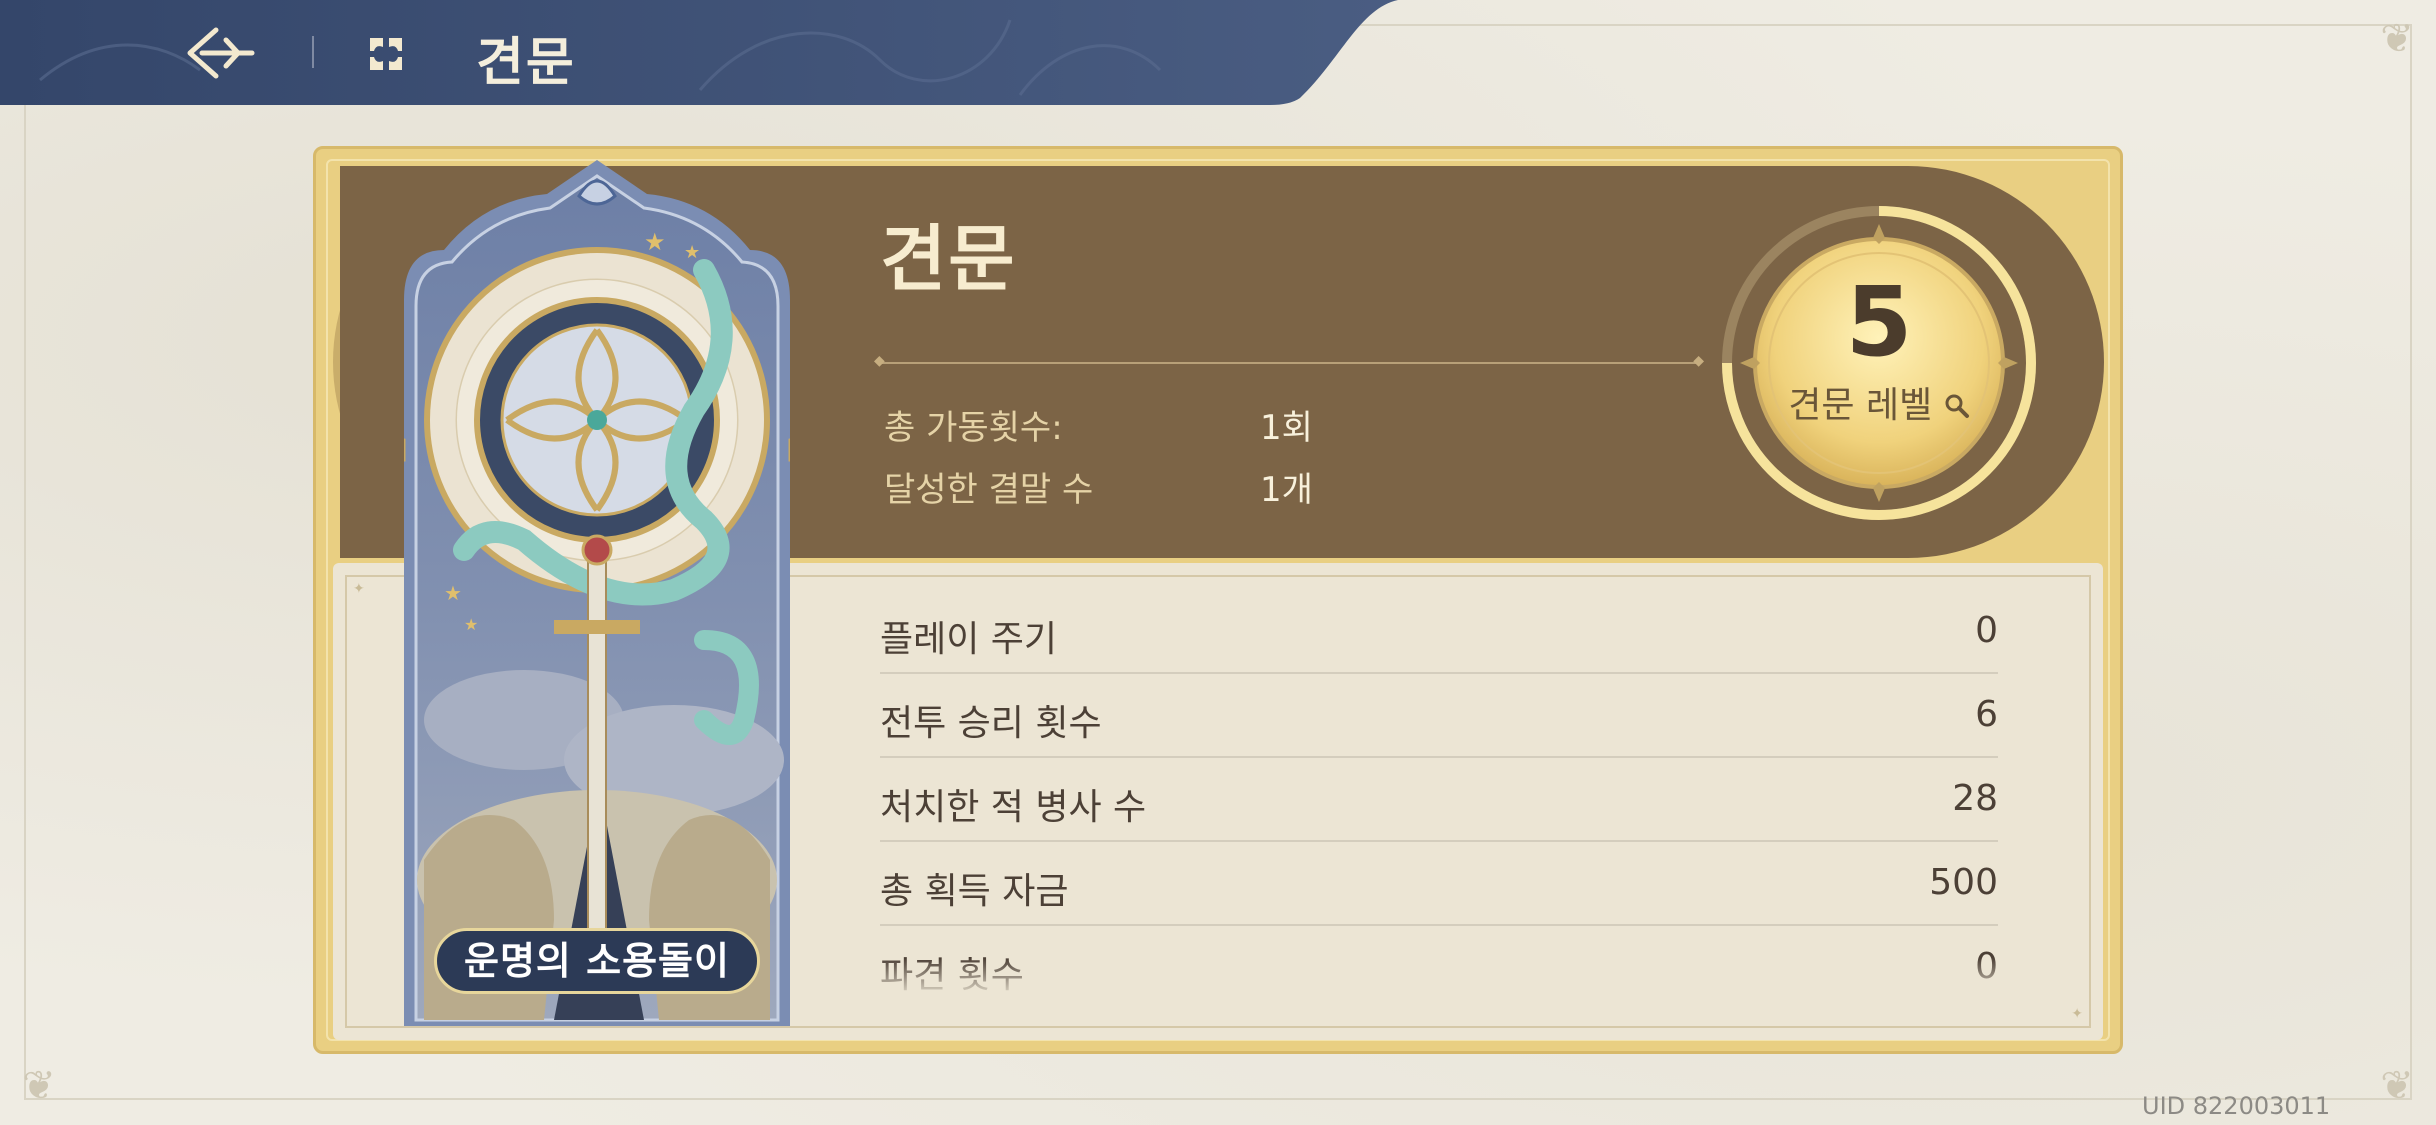 Image resolution: width=2436 pixels, height=1125 pixels. What do you see at coordinates (1879, 322) in the screenshot?
I see `level-value: 5` at bounding box center [1879, 322].